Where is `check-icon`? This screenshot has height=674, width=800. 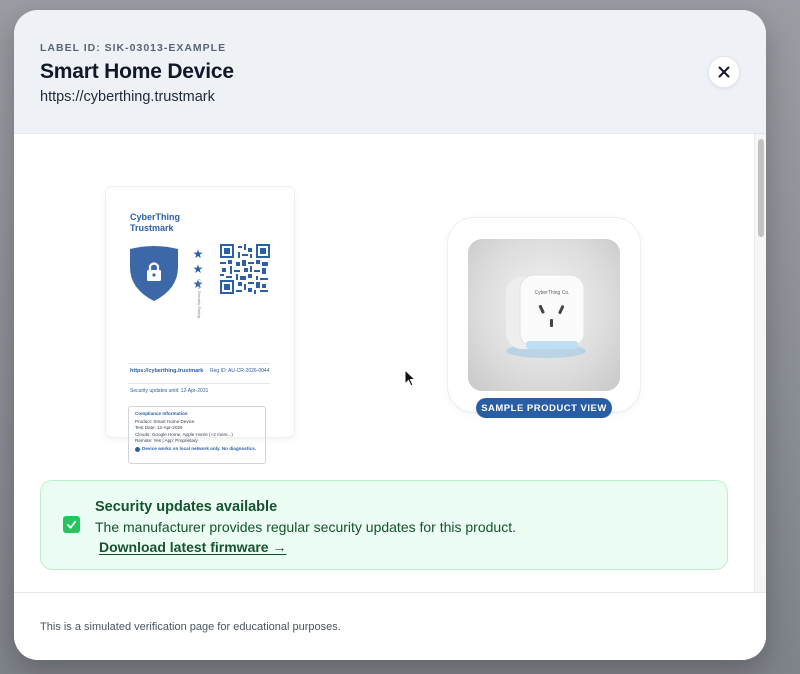
check-icon is located at coordinates (71, 524).